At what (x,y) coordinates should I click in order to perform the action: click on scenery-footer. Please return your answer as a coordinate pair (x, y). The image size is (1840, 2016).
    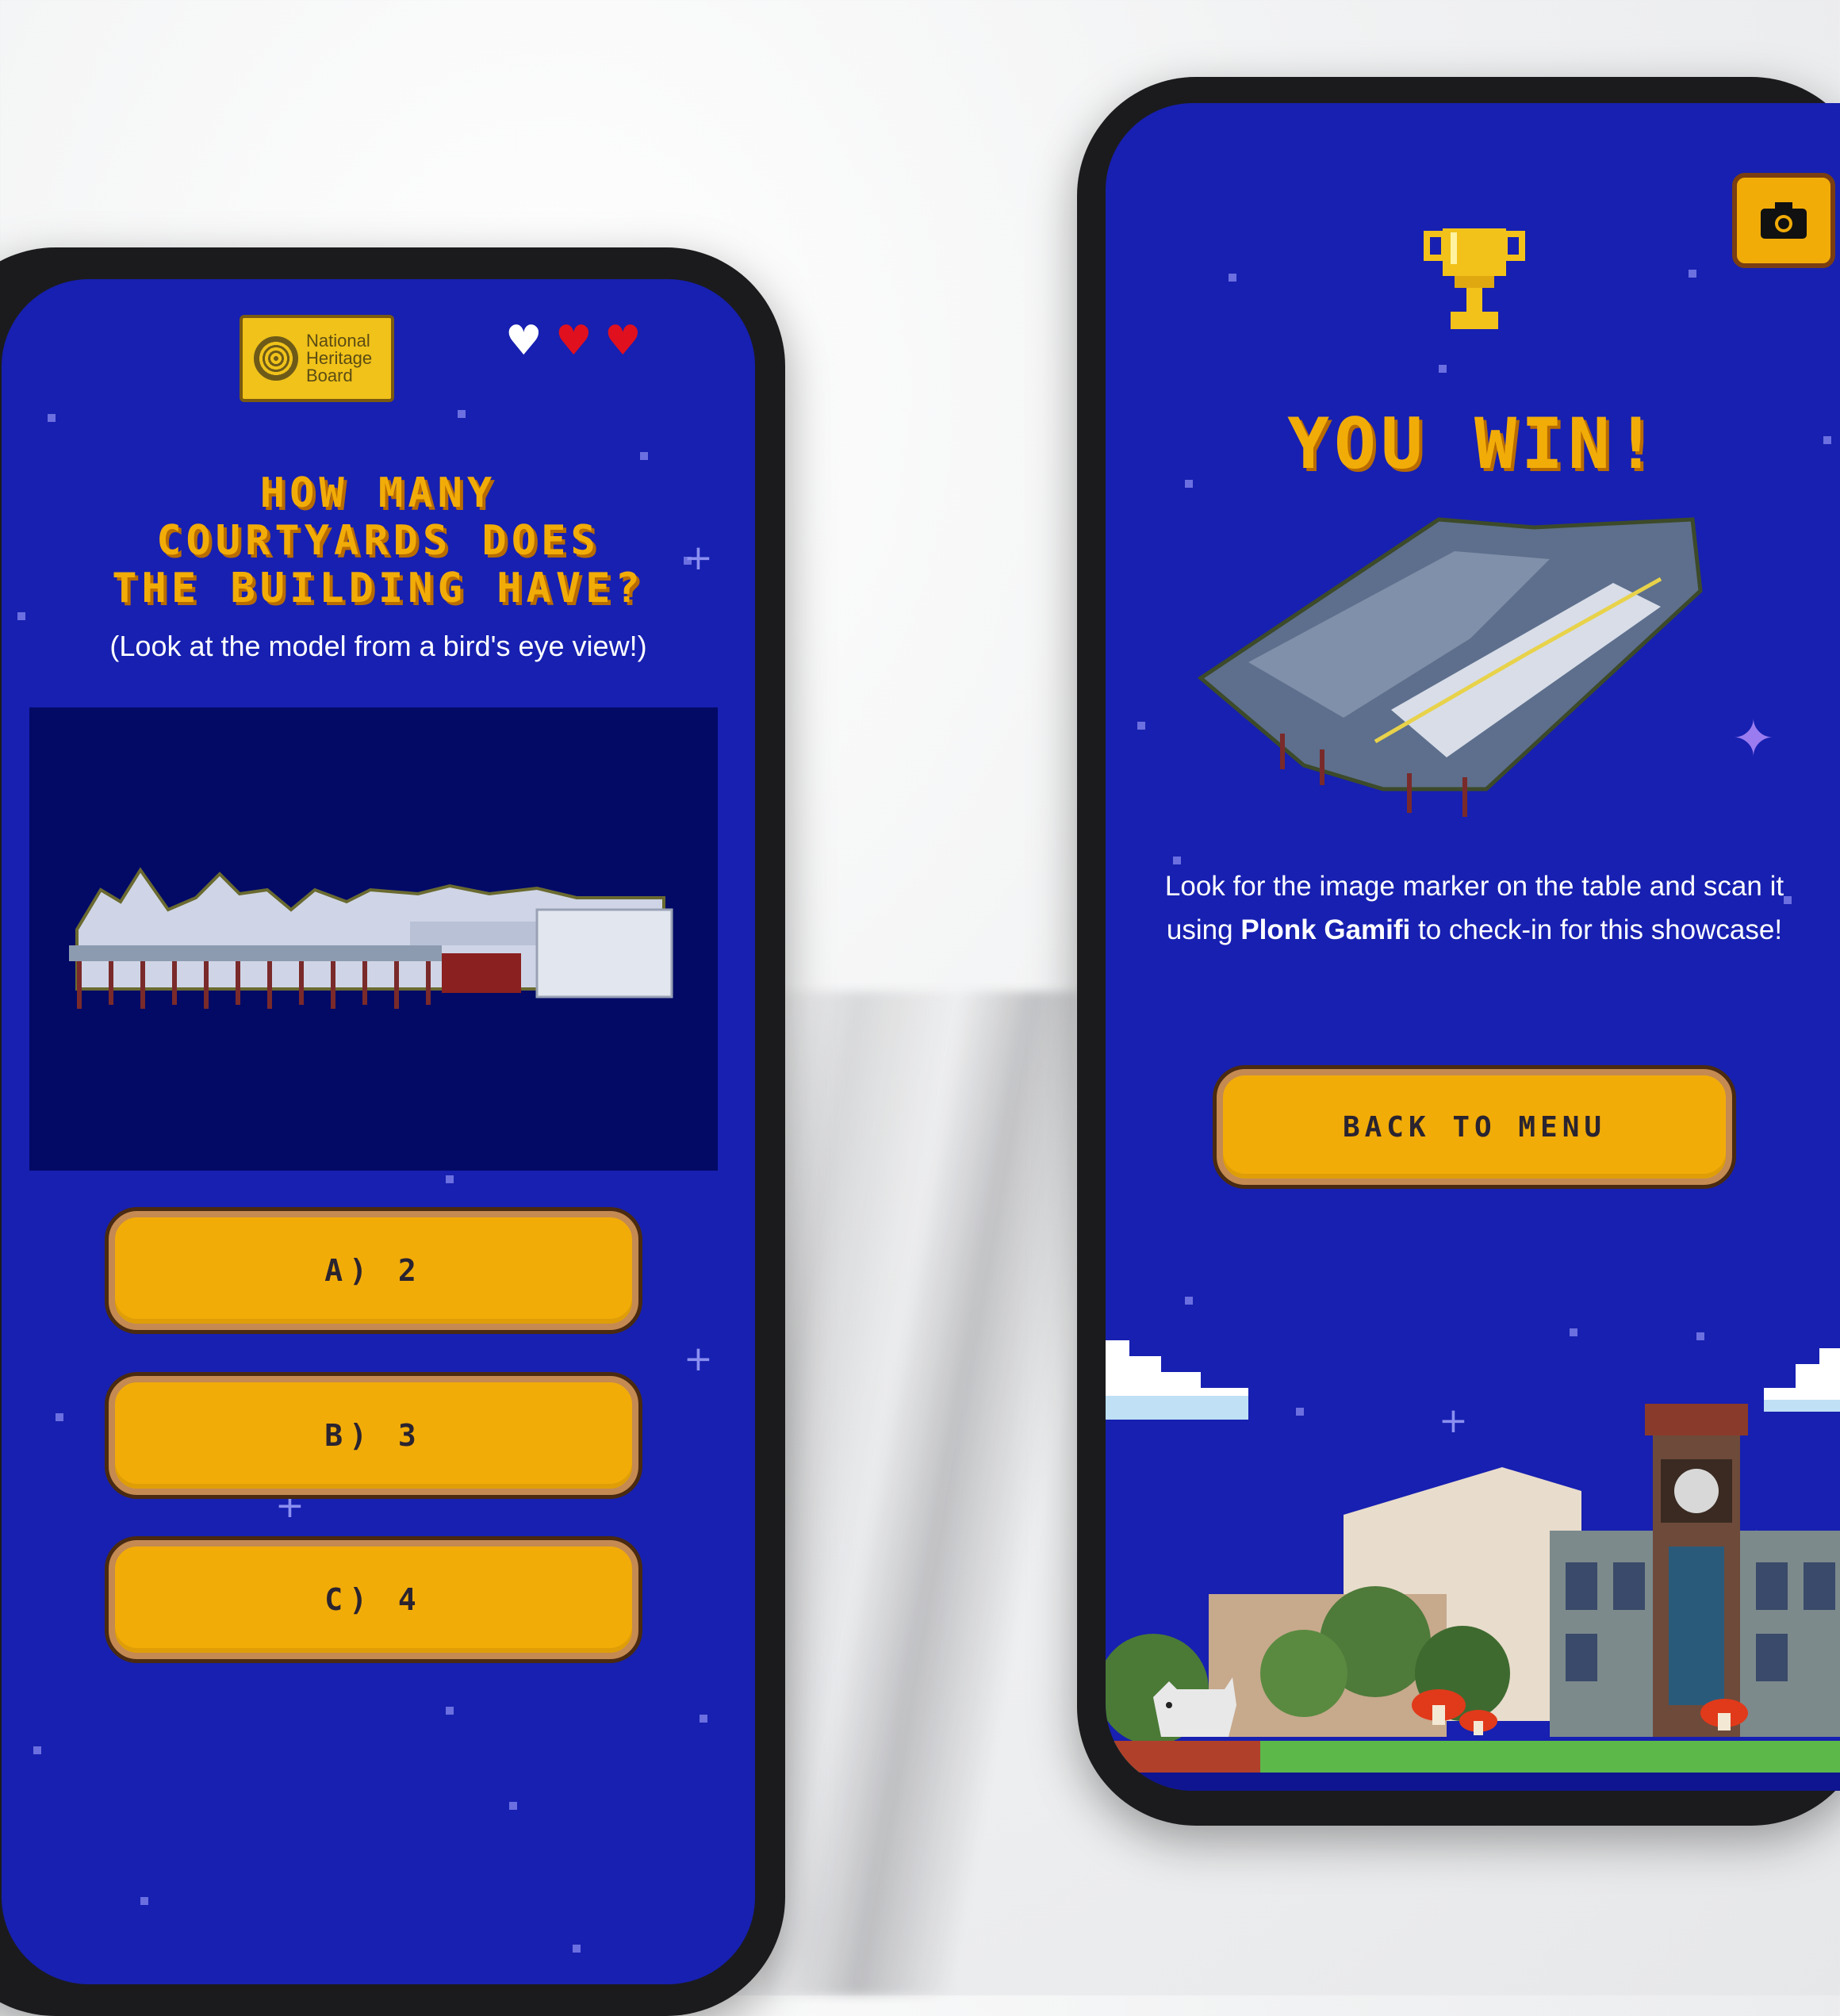
    Looking at the image, I should click on (1473, 1565).